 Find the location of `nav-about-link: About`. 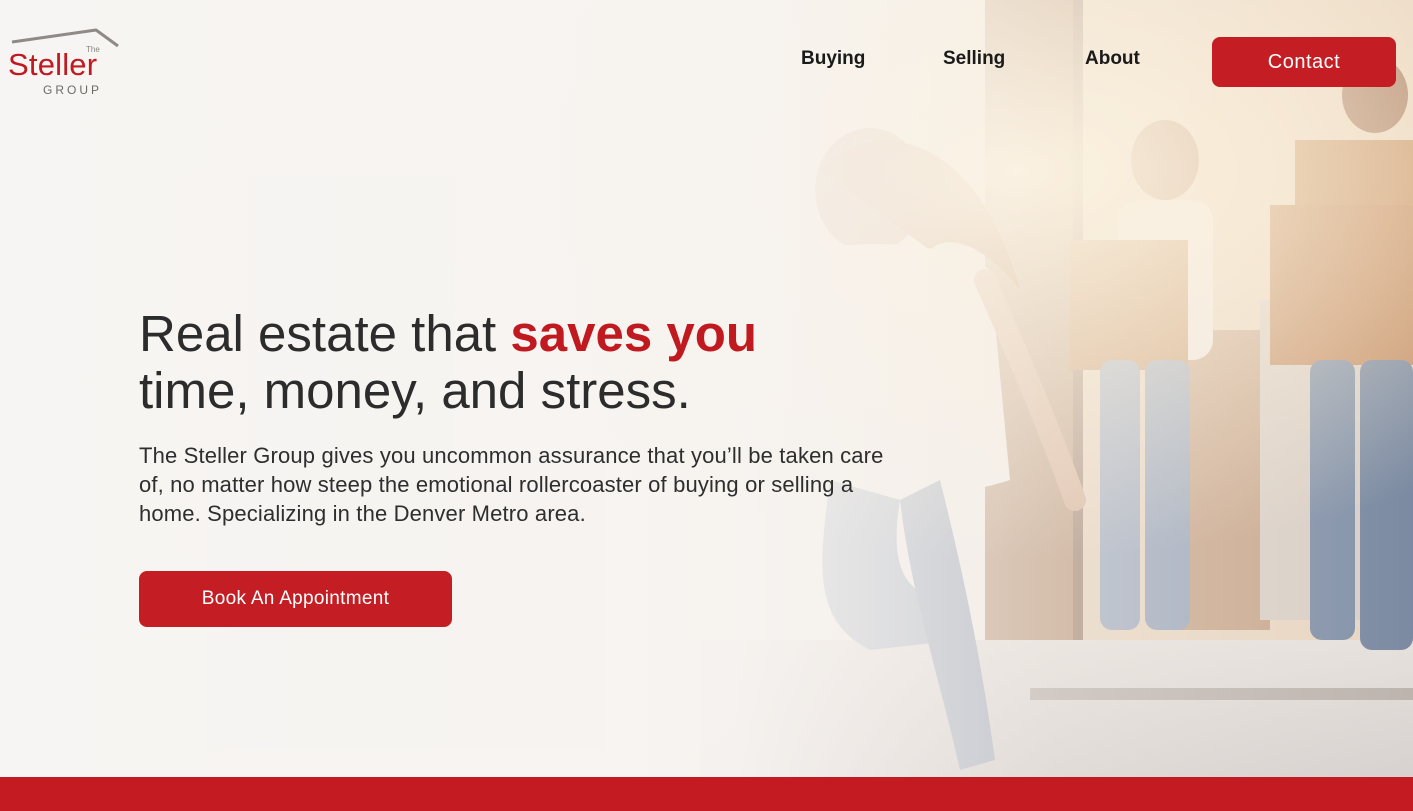

nav-about-link: About is located at coordinates (1112, 59).